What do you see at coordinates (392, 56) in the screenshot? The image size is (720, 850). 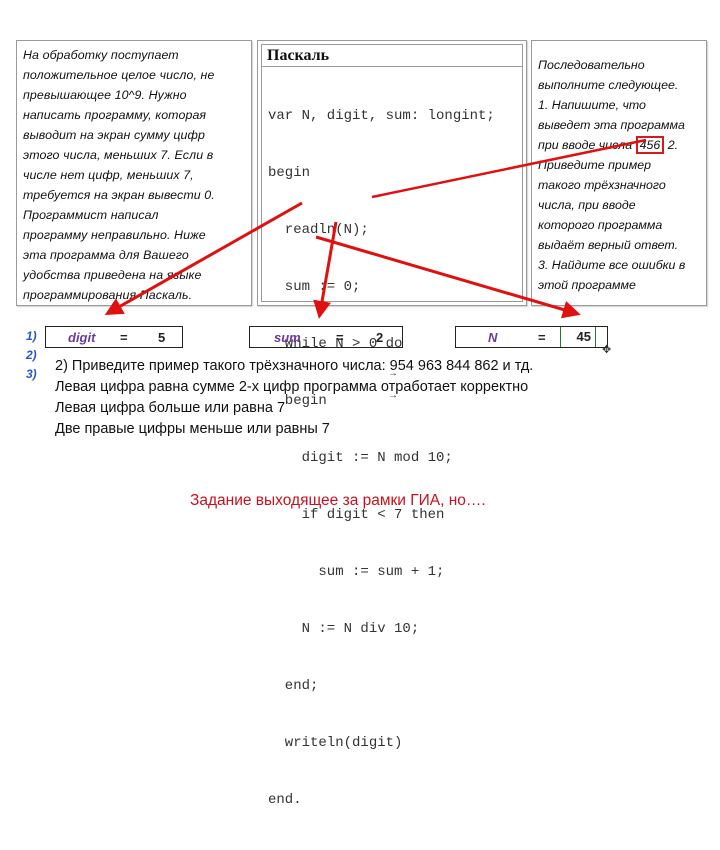 I see `code-language-header: Паскаль` at bounding box center [392, 56].